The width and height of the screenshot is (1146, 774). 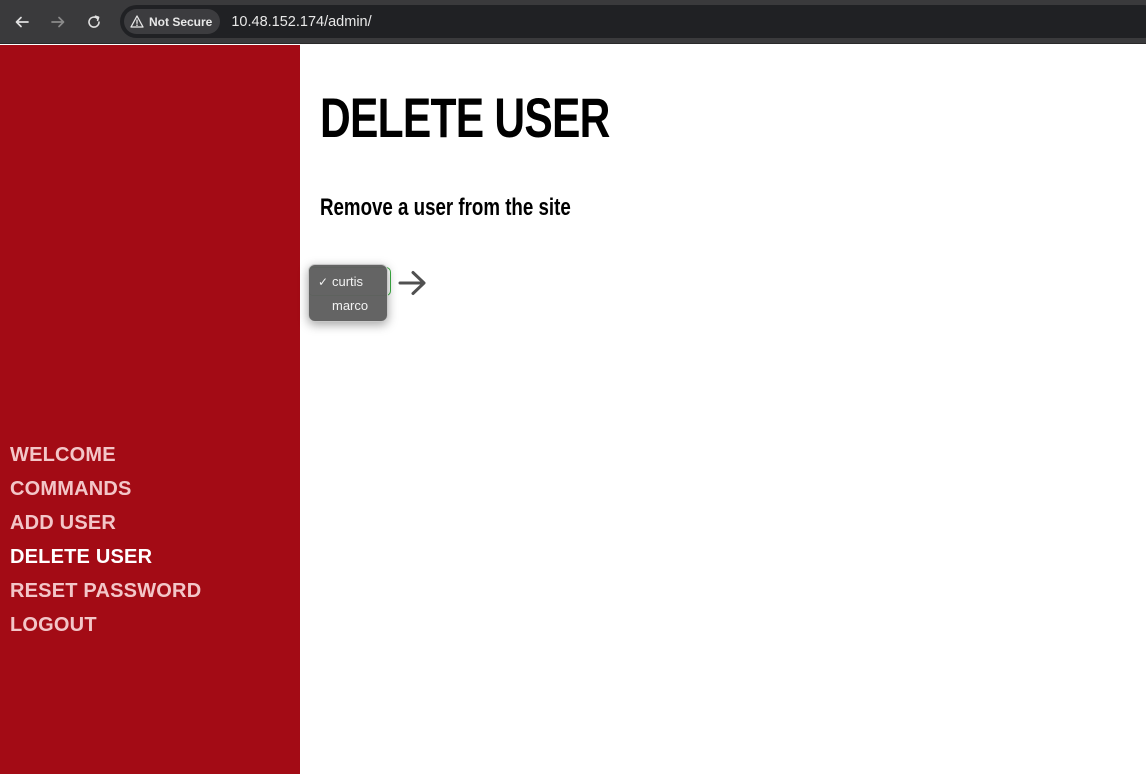 I want to click on sidebar-item-logout: LOGOUT, so click(x=105, y=625).